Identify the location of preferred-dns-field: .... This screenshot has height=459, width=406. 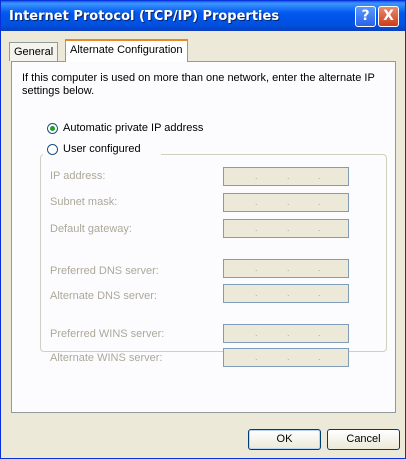
(286, 268).